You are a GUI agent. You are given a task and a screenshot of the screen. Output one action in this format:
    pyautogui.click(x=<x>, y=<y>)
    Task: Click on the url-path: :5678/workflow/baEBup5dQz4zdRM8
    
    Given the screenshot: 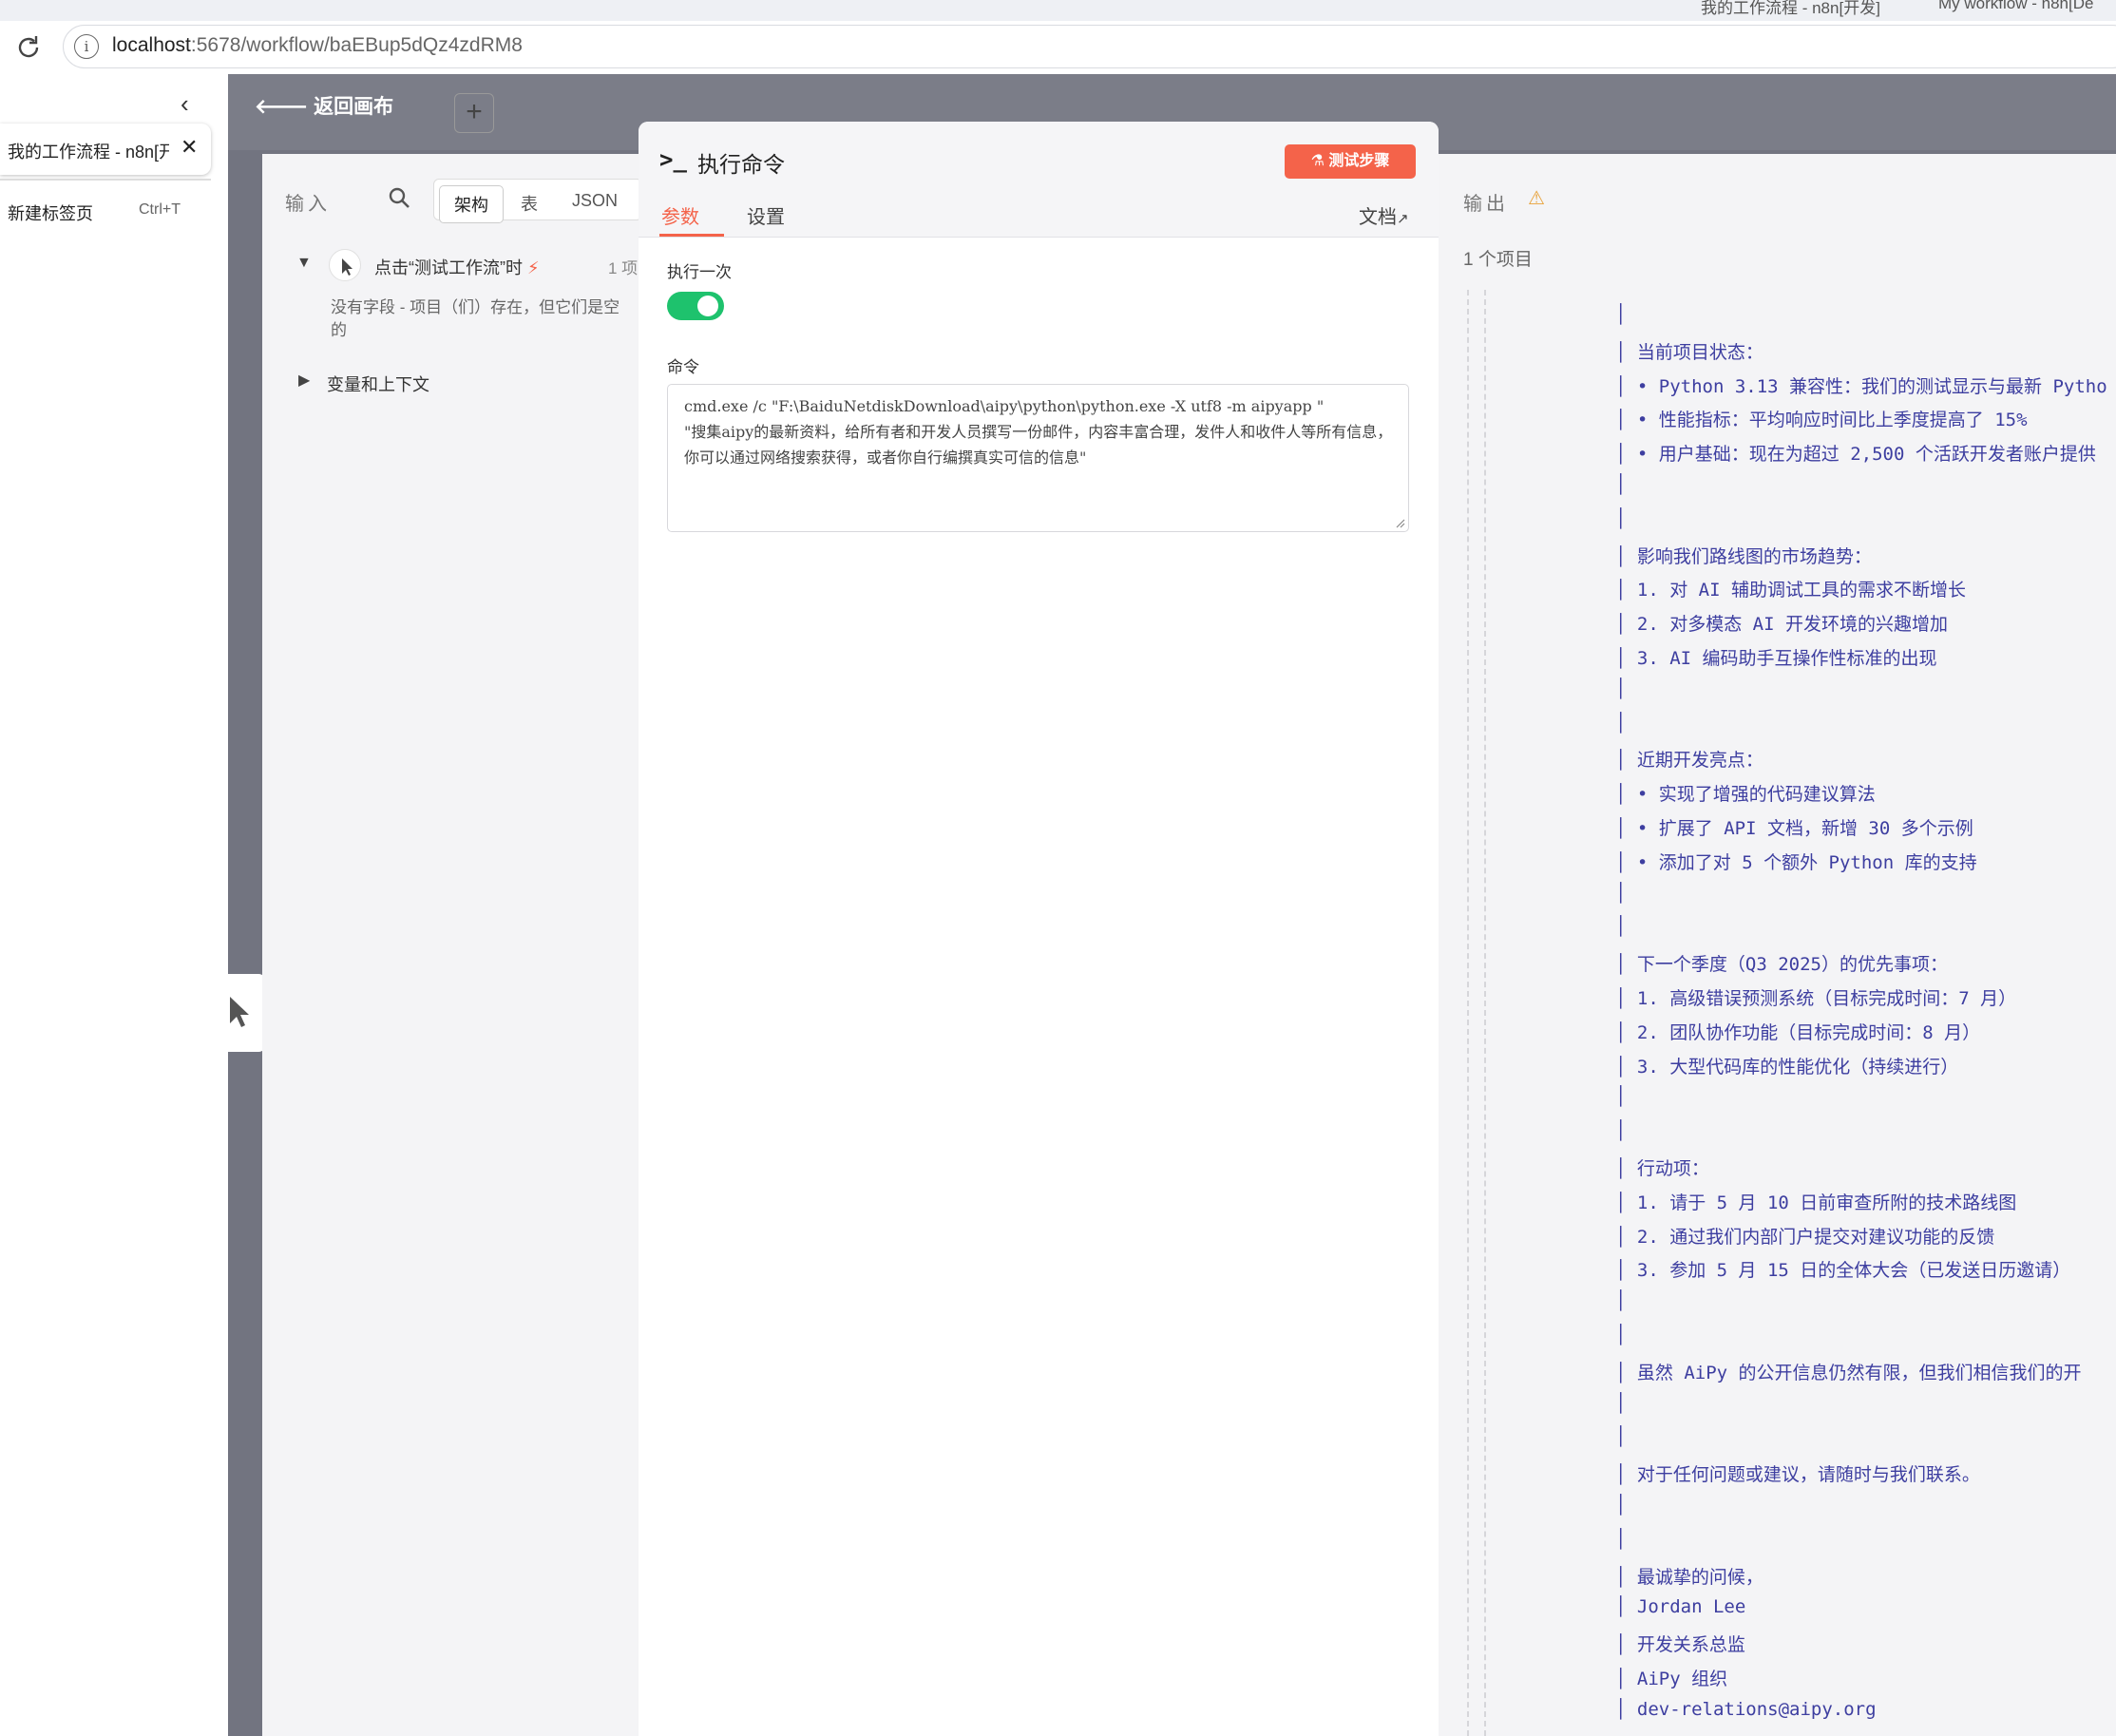 What is the action you would take?
    pyautogui.click(x=356, y=45)
    